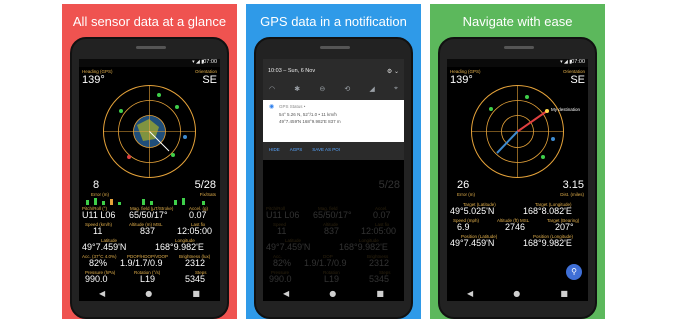  I want to click on mag-field-value: 65/50/17°, so click(148, 215).